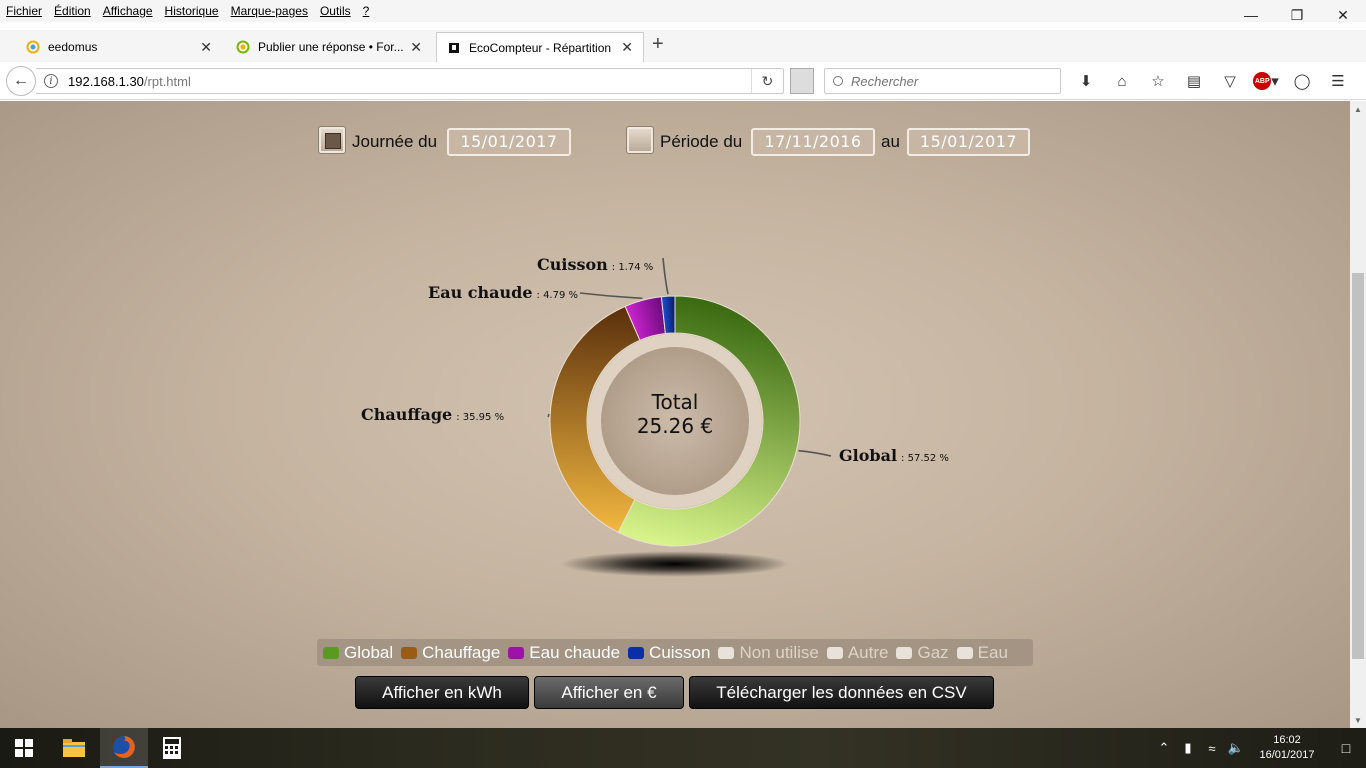 This screenshot has width=1366, height=768. What do you see at coordinates (1164, 748) in the screenshot?
I see `chevron-up-icon: ⌃` at bounding box center [1164, 748].